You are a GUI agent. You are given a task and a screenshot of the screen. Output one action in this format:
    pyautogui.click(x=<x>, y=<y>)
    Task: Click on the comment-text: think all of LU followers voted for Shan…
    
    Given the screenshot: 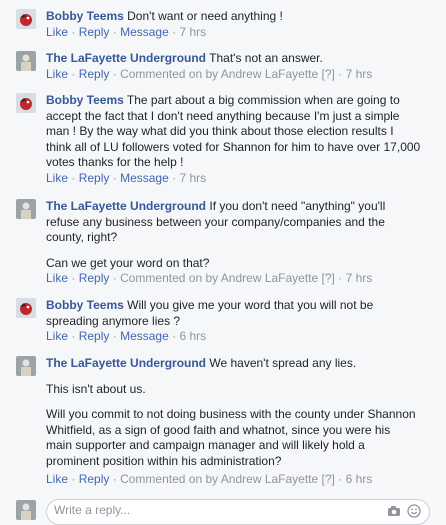 What is the action you would take?
    pyautogui.click(x=233, y=146)
    